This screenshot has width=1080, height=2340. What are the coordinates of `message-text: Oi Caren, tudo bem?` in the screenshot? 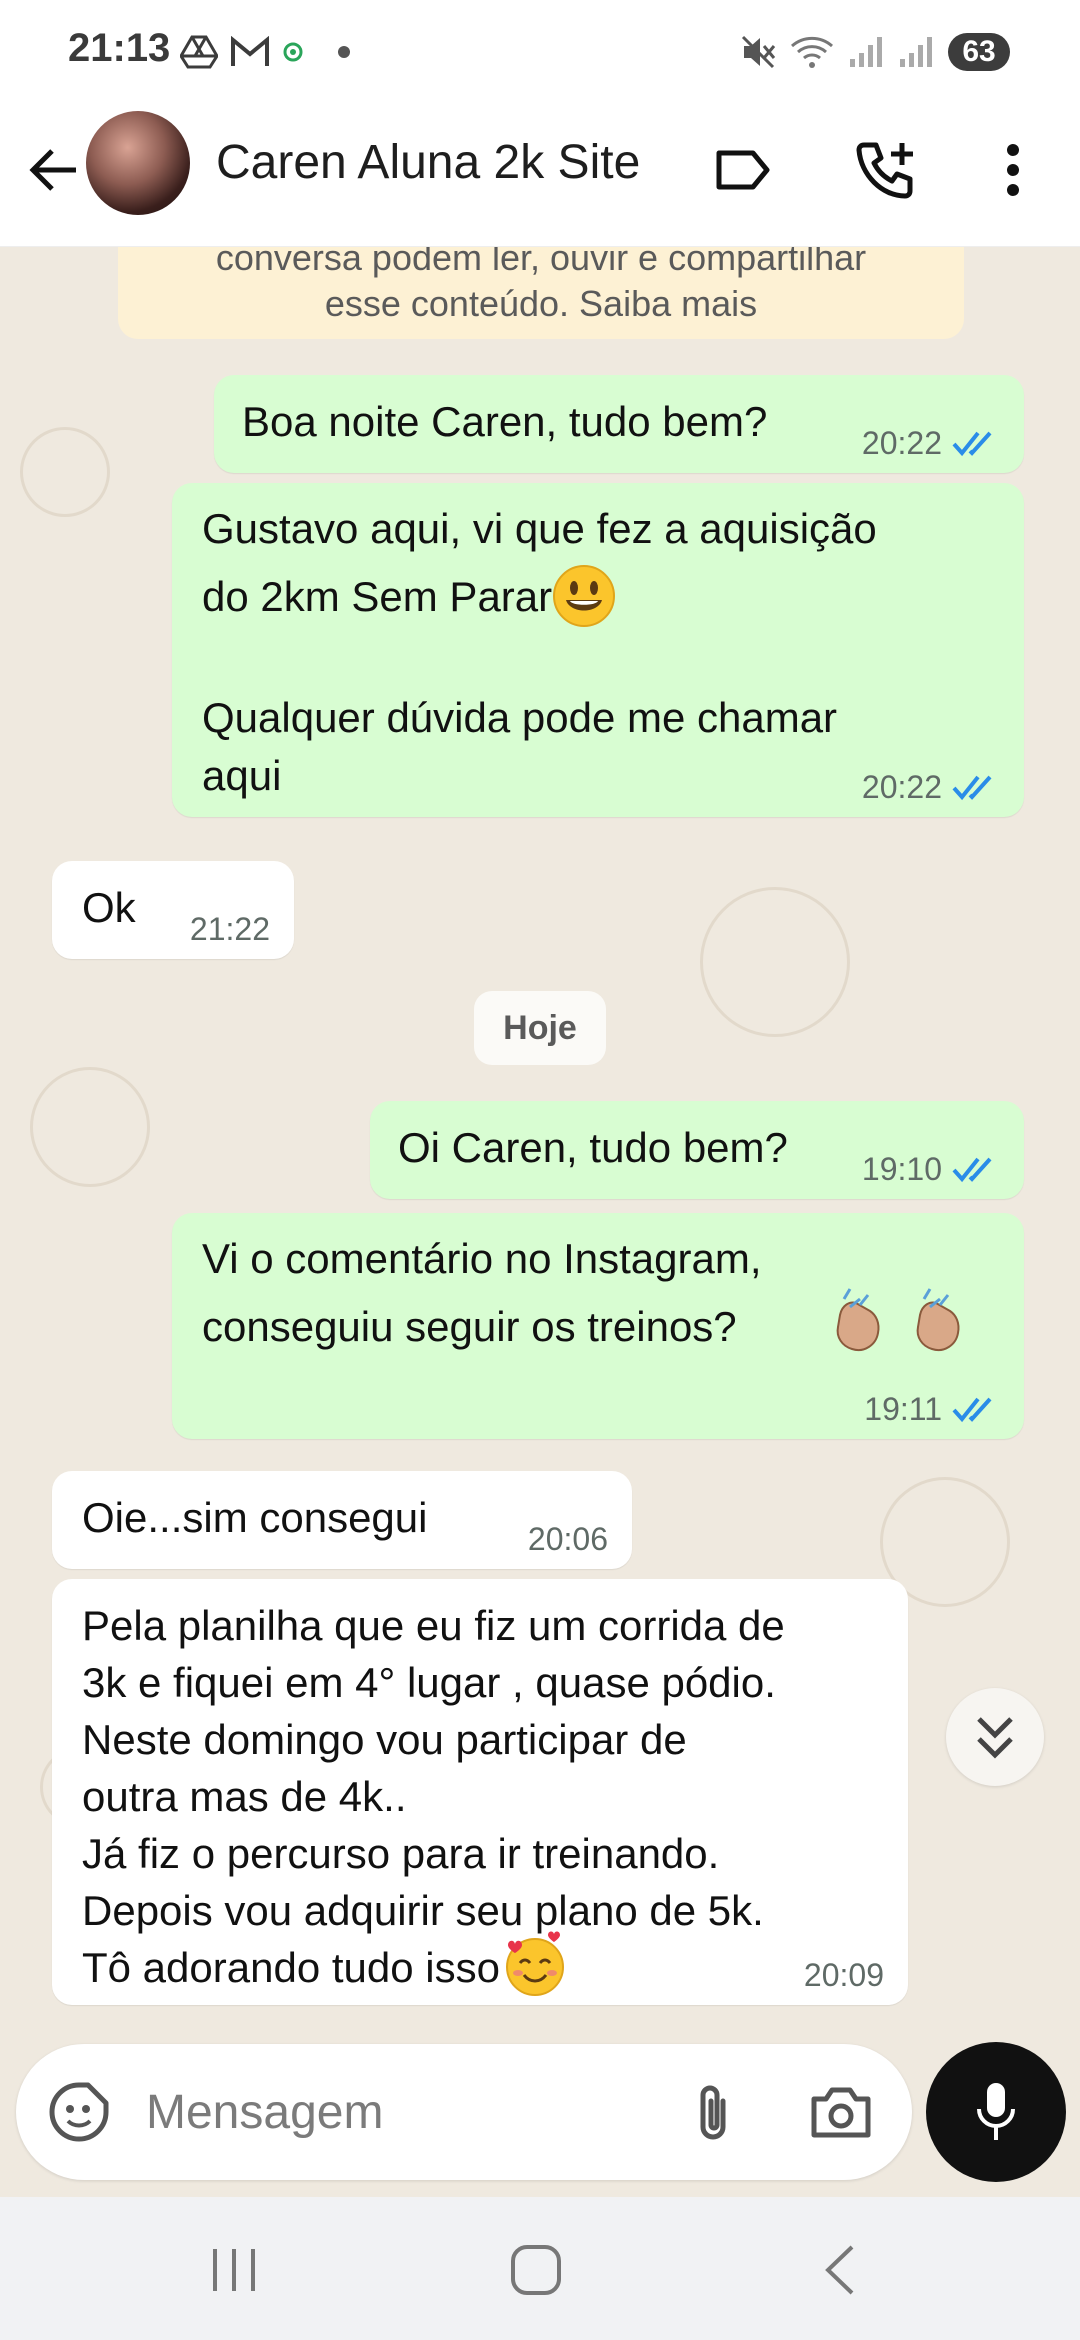 It's located at (593, 1147).